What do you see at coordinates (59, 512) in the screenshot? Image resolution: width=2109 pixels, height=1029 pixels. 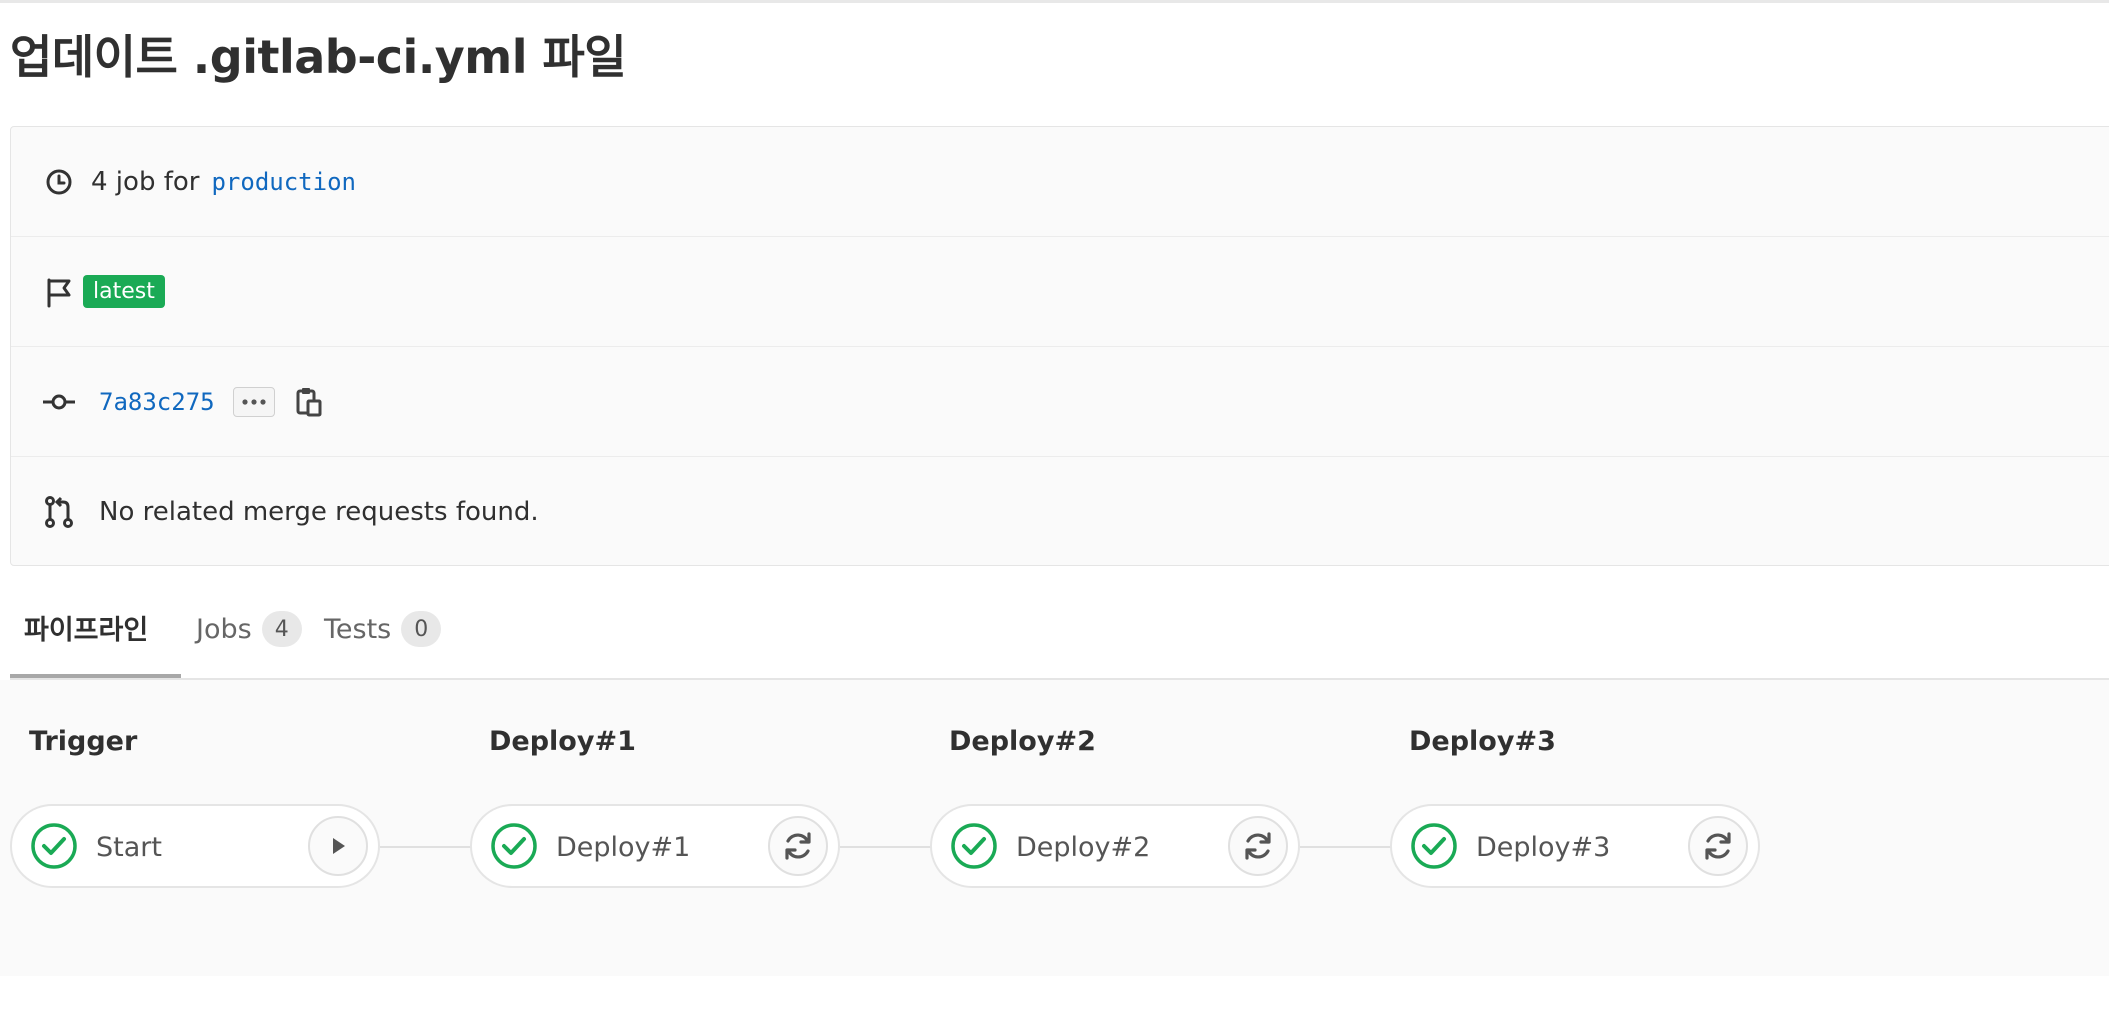 I see `merge-request-icon` at bounding box center [59, 512].